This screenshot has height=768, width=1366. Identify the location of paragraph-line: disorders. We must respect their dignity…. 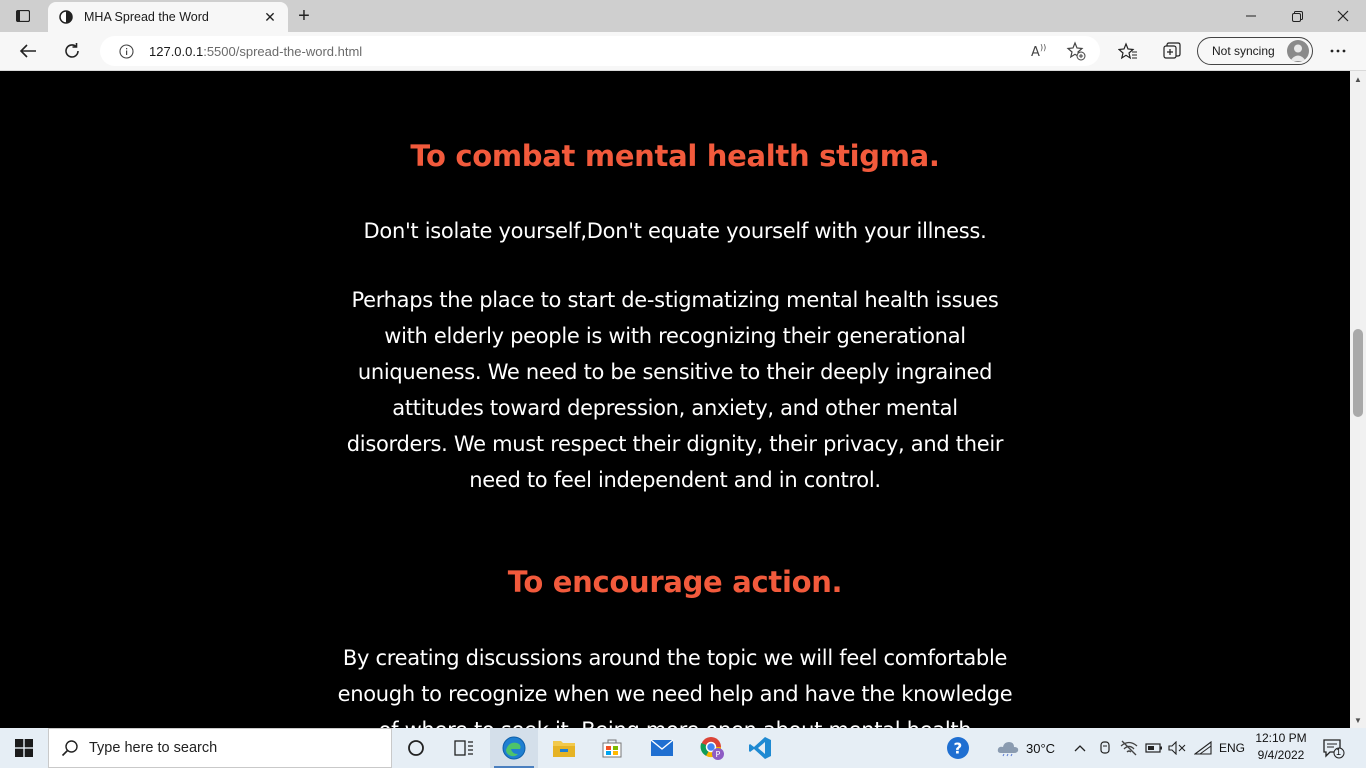
(675, 444).